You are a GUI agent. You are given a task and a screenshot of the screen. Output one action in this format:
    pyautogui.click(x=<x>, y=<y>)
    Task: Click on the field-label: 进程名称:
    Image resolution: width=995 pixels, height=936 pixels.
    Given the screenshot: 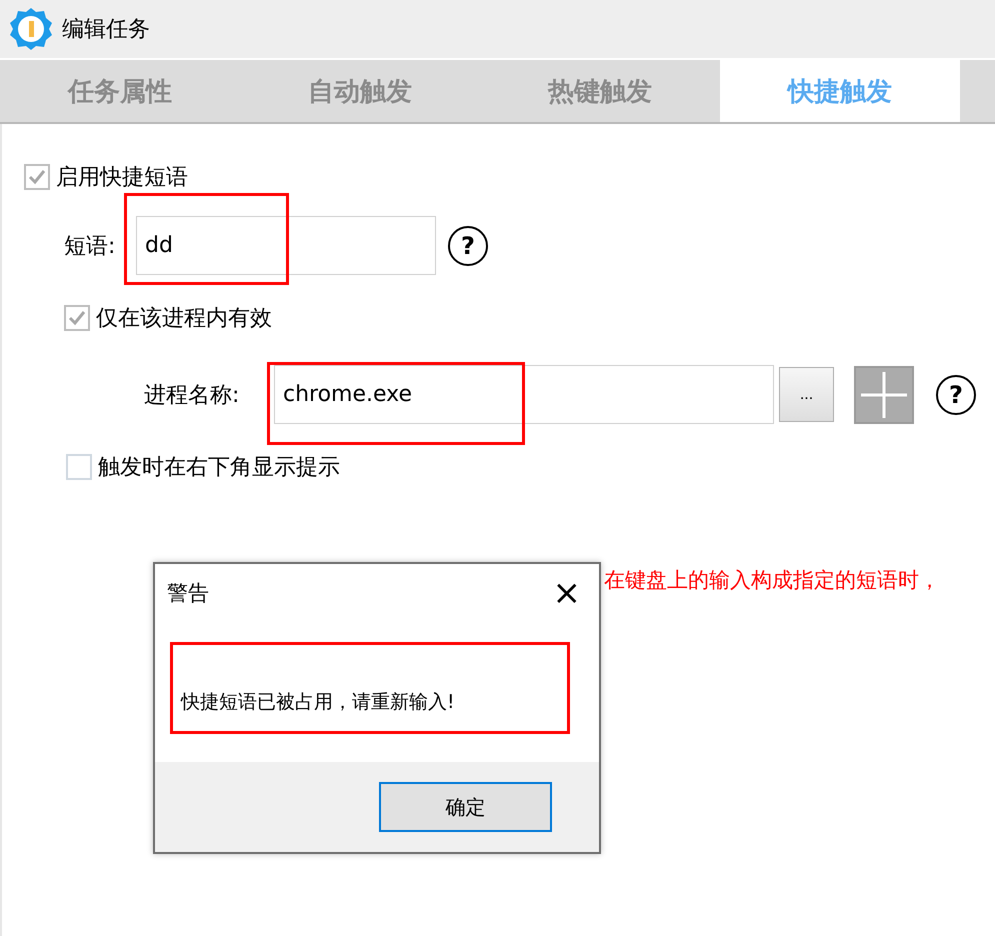 What is the action you would take?
    pyautogui.click(x=192, y=396)
    